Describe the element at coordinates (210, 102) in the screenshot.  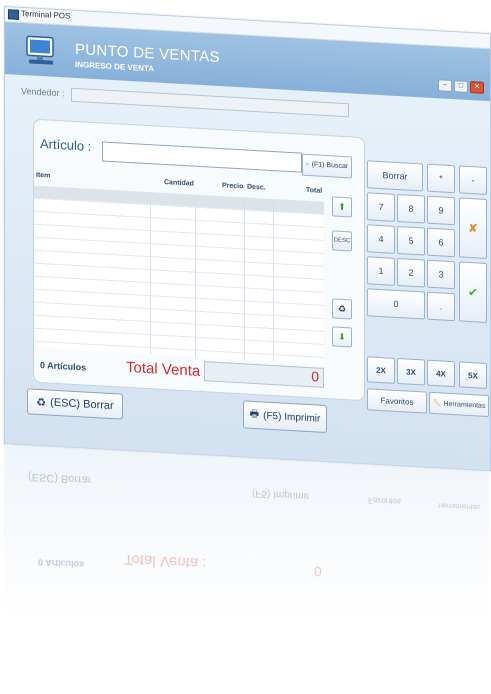
I see `vendedor-field` at that location.